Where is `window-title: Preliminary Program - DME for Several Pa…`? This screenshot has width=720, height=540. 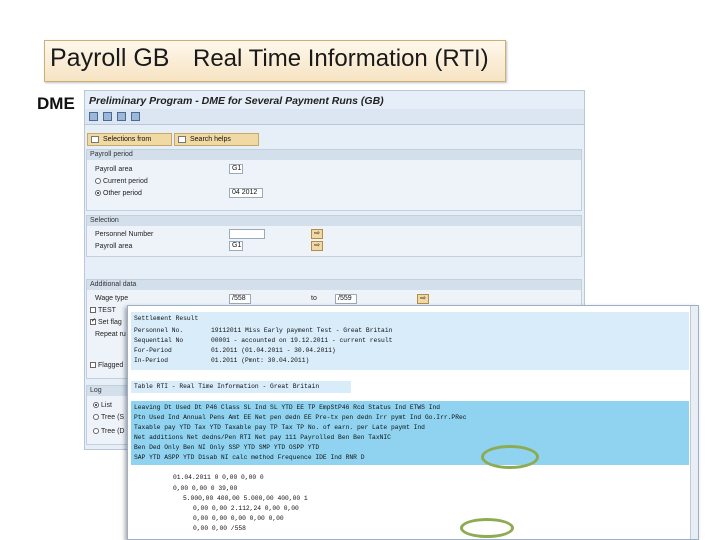 window-title: Preliminary Program - DME for Several Pa… is located at coordinates (236, 101).